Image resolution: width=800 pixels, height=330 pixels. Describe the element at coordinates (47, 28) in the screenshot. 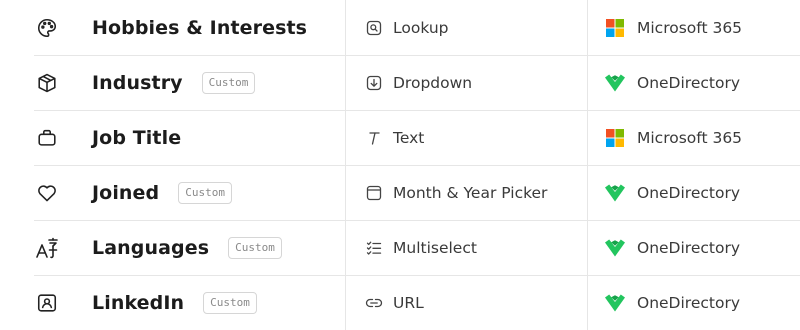

I see `palette-icon` at that location.